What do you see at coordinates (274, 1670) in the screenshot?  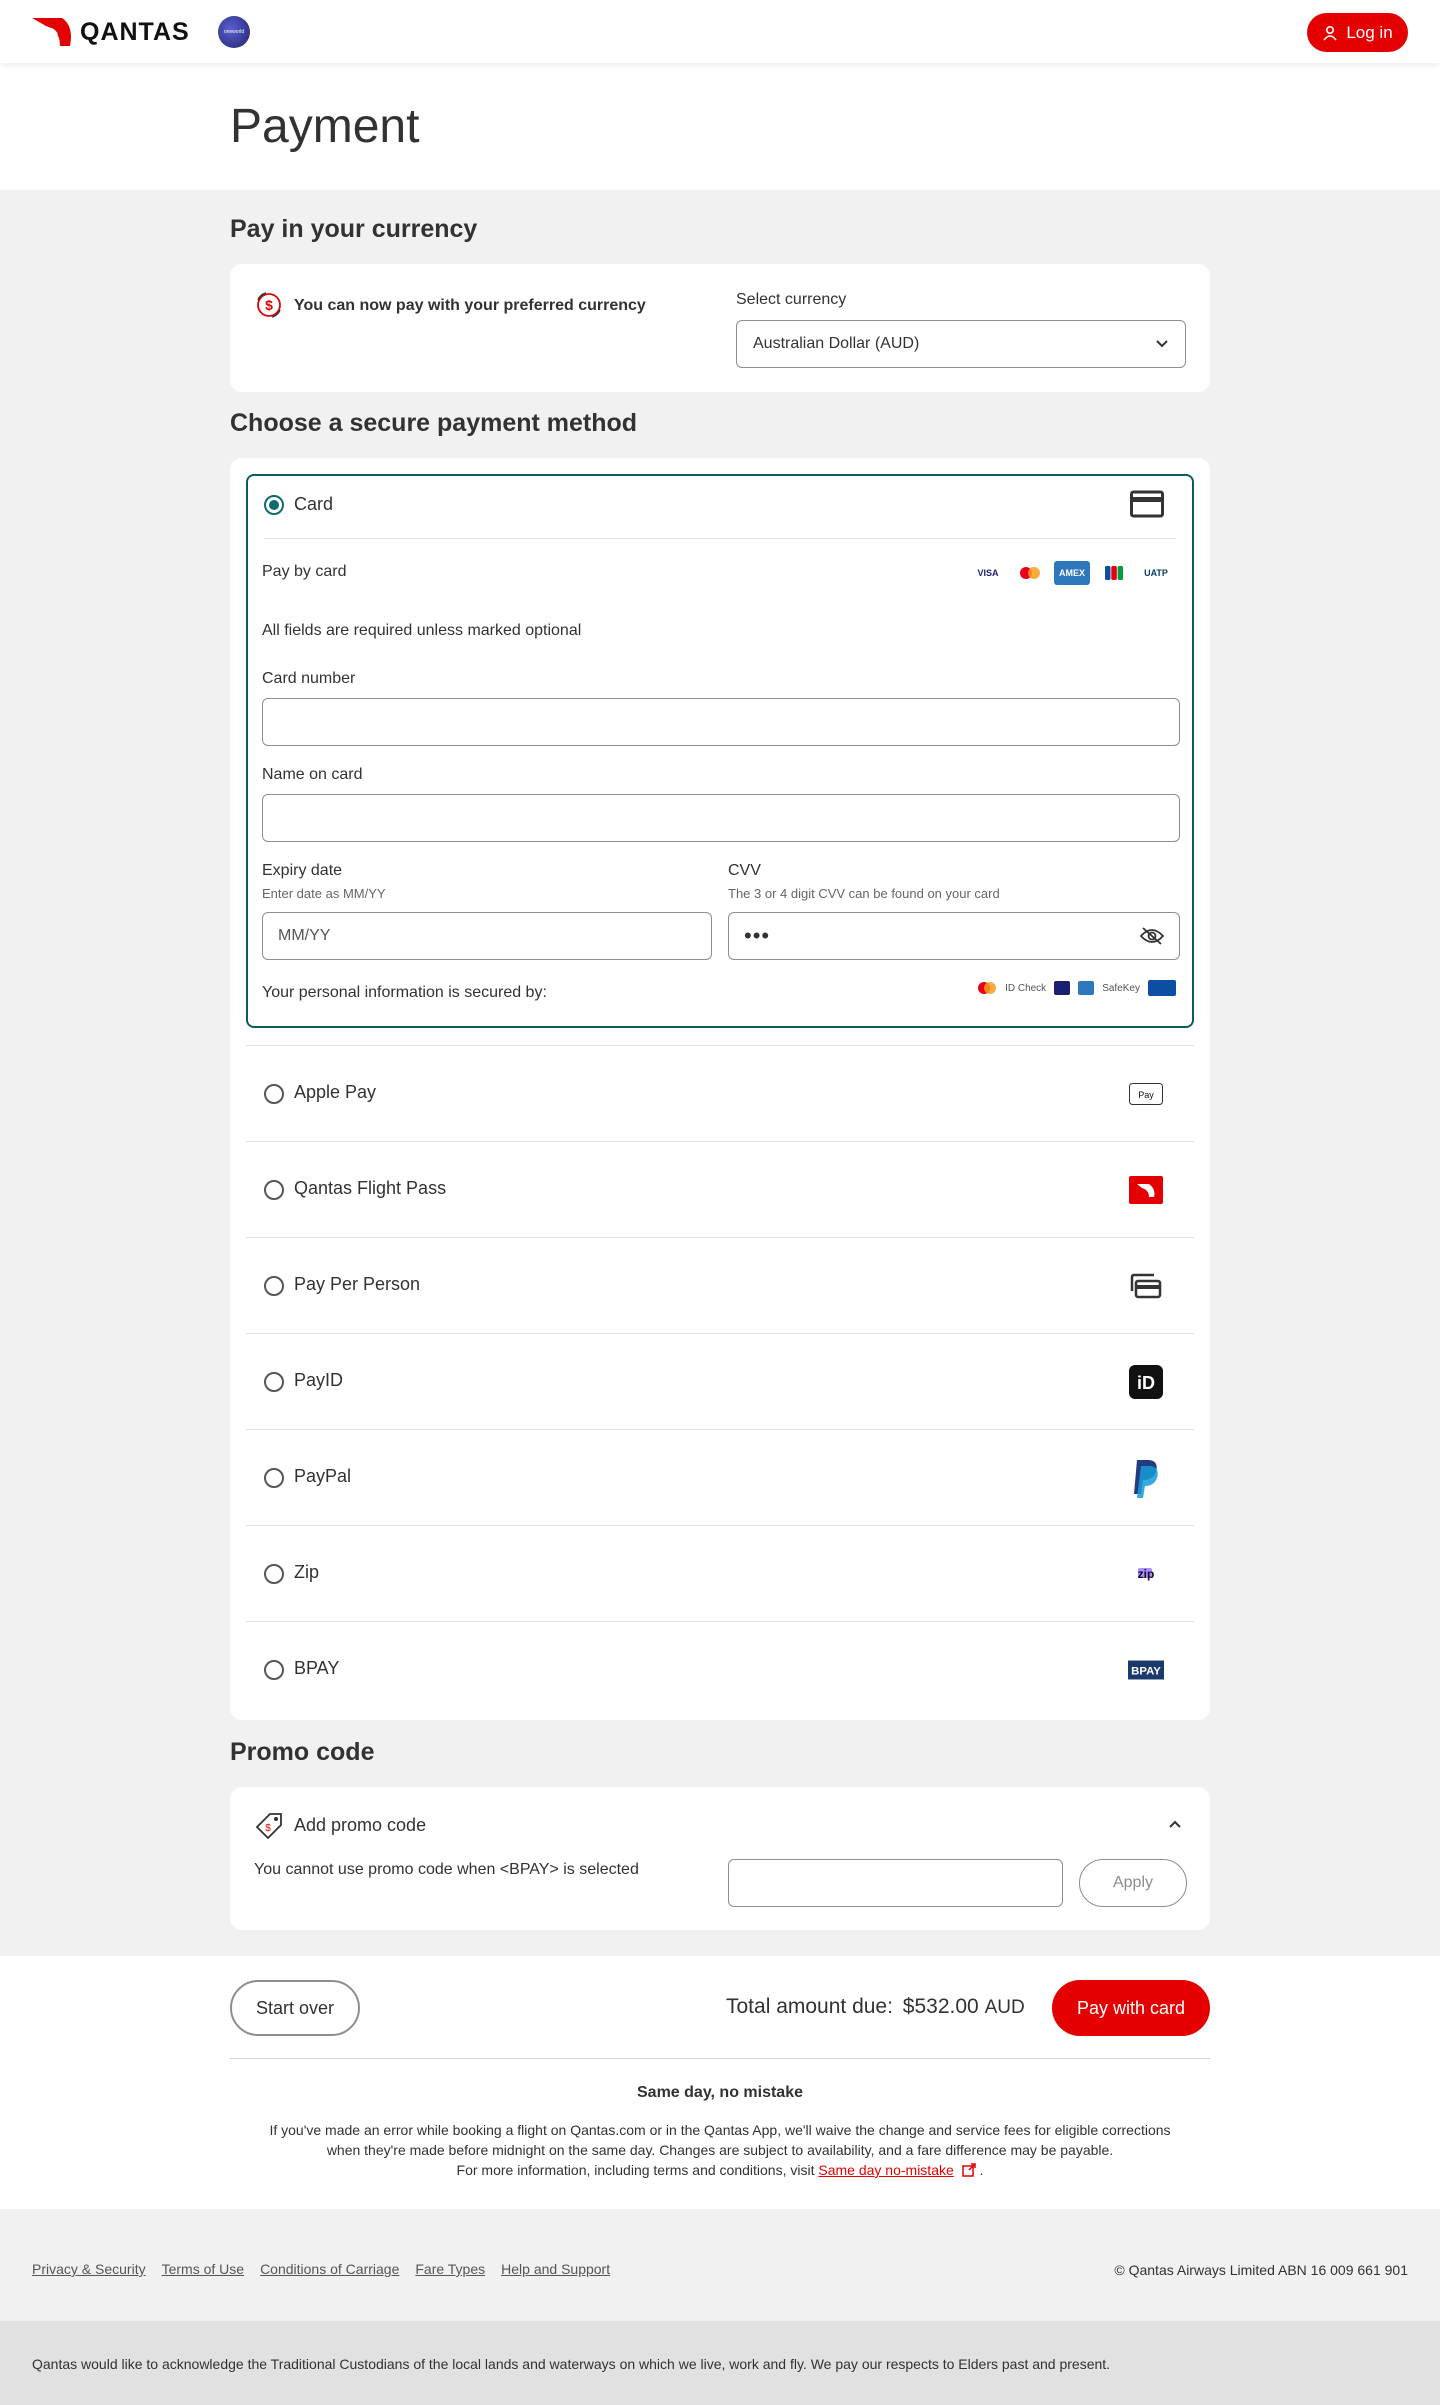 I see `bpay-radio` at bounding box center [274, 1670].